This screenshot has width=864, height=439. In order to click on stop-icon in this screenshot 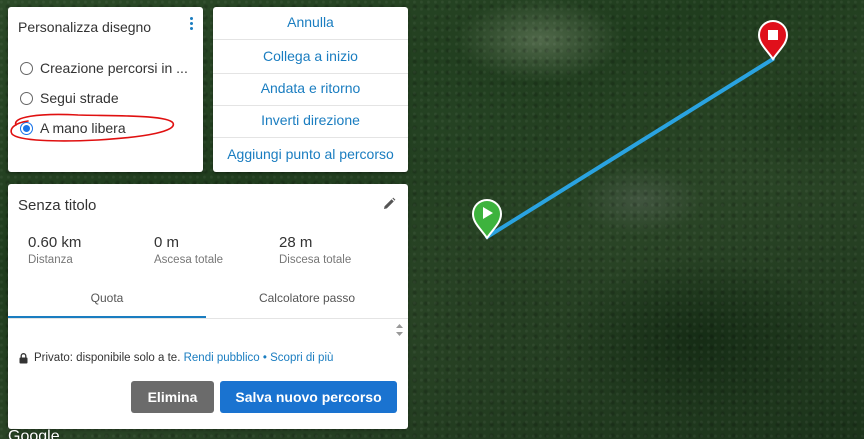, I will do `click(773, 35)`.